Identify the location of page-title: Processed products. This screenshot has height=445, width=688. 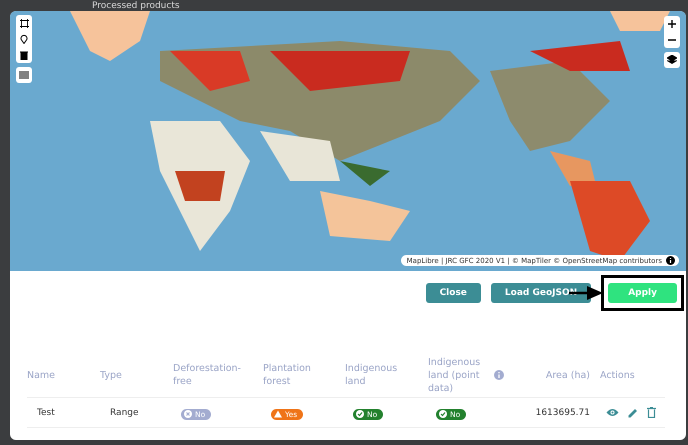
(136, 6).